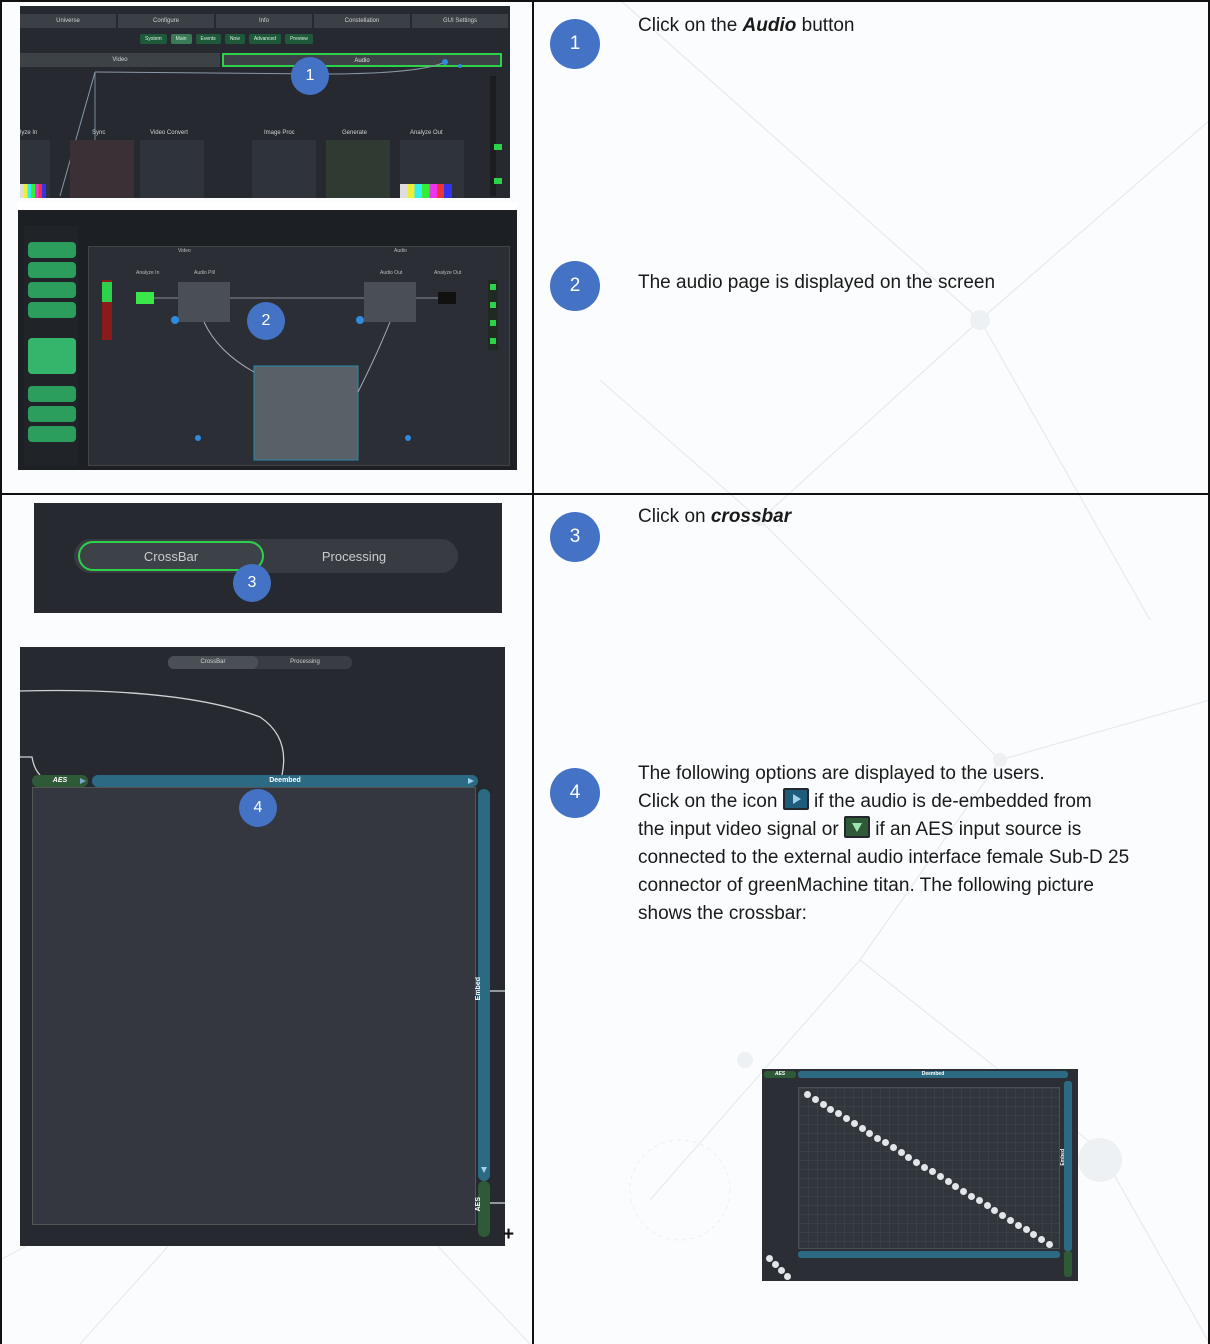 The image size is (1210, 1344). What do you see at coordinates (426, 191) in the screenshot?
I see `color-bars-right` at bounding box center [426, 191].